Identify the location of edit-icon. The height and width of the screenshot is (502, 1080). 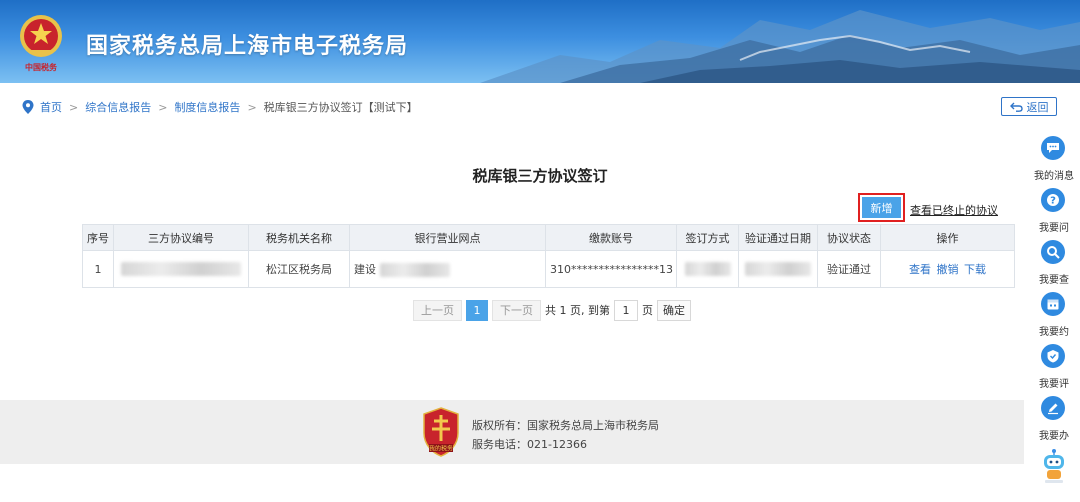
(1053, 408).